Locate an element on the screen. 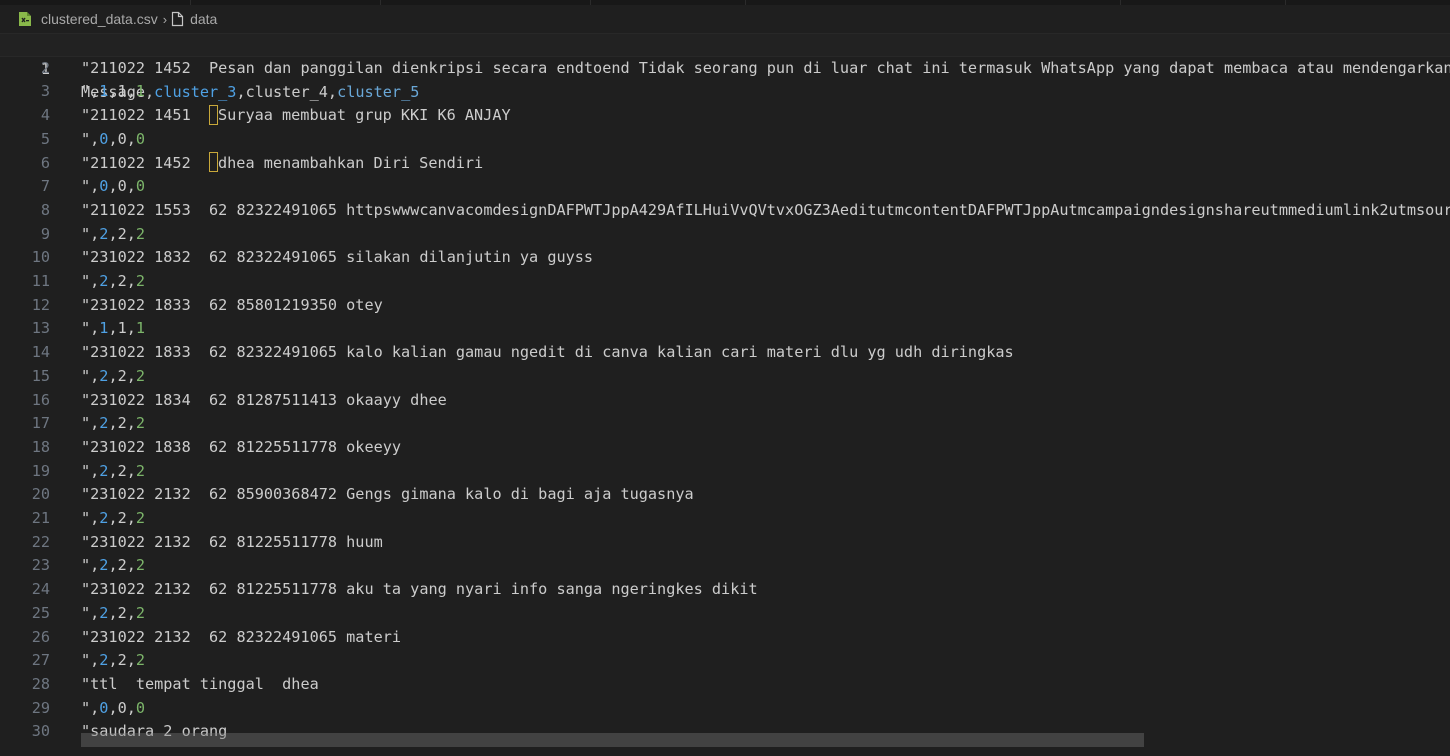 This screenshot has height=756, width=1450. editor-line: 19 ",2,2,2 is located at coordinates (725, 472).